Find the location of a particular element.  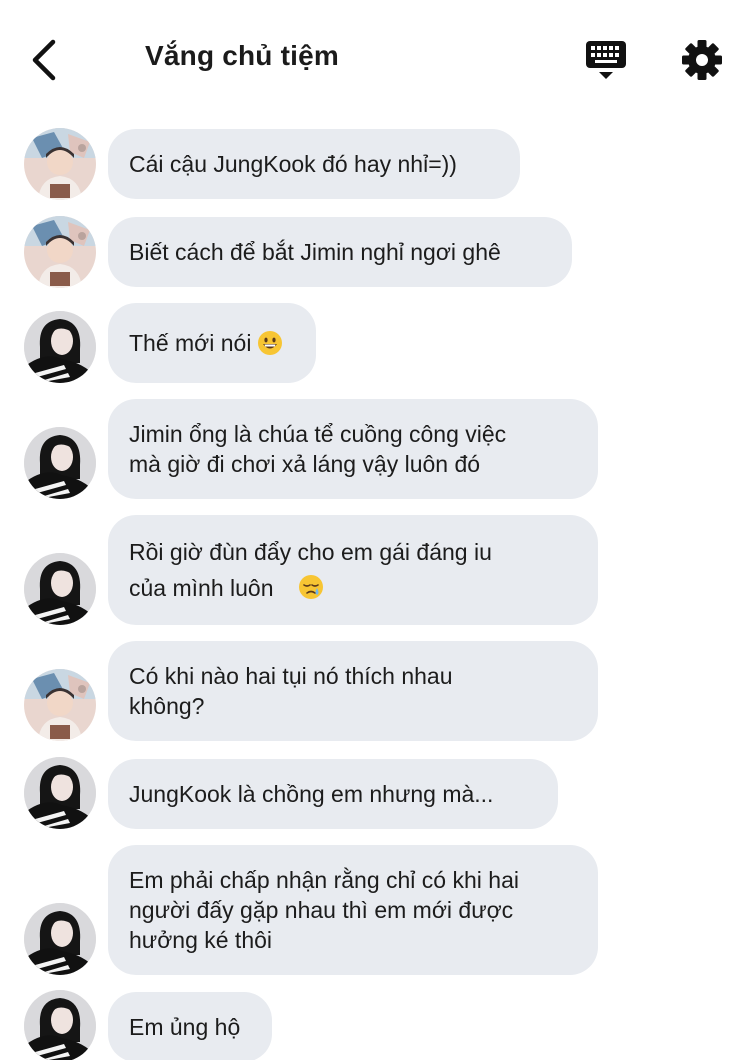

grinning-face-emoji is located at coordinates (270, 343).